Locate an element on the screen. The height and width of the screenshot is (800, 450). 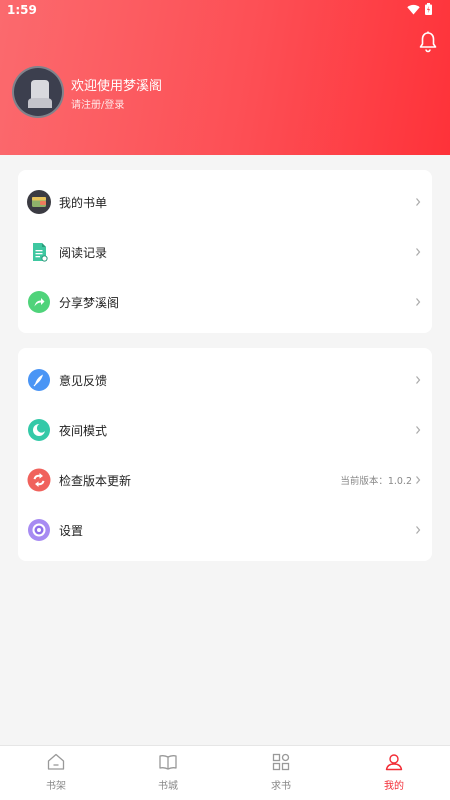
register-login-link: 请注册/登录 is located at coordinates (97, 103).